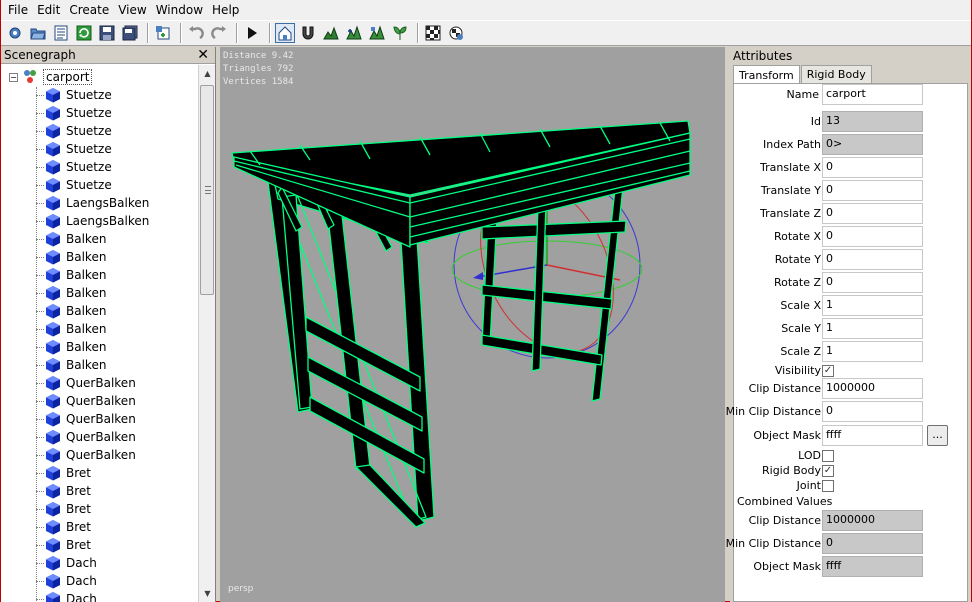 This screenshot has height=602, width=972. What do you see at coordinates (203, 55) in the screenshot?
I see `close-icon: ✕` at bounding box center [203, 55].